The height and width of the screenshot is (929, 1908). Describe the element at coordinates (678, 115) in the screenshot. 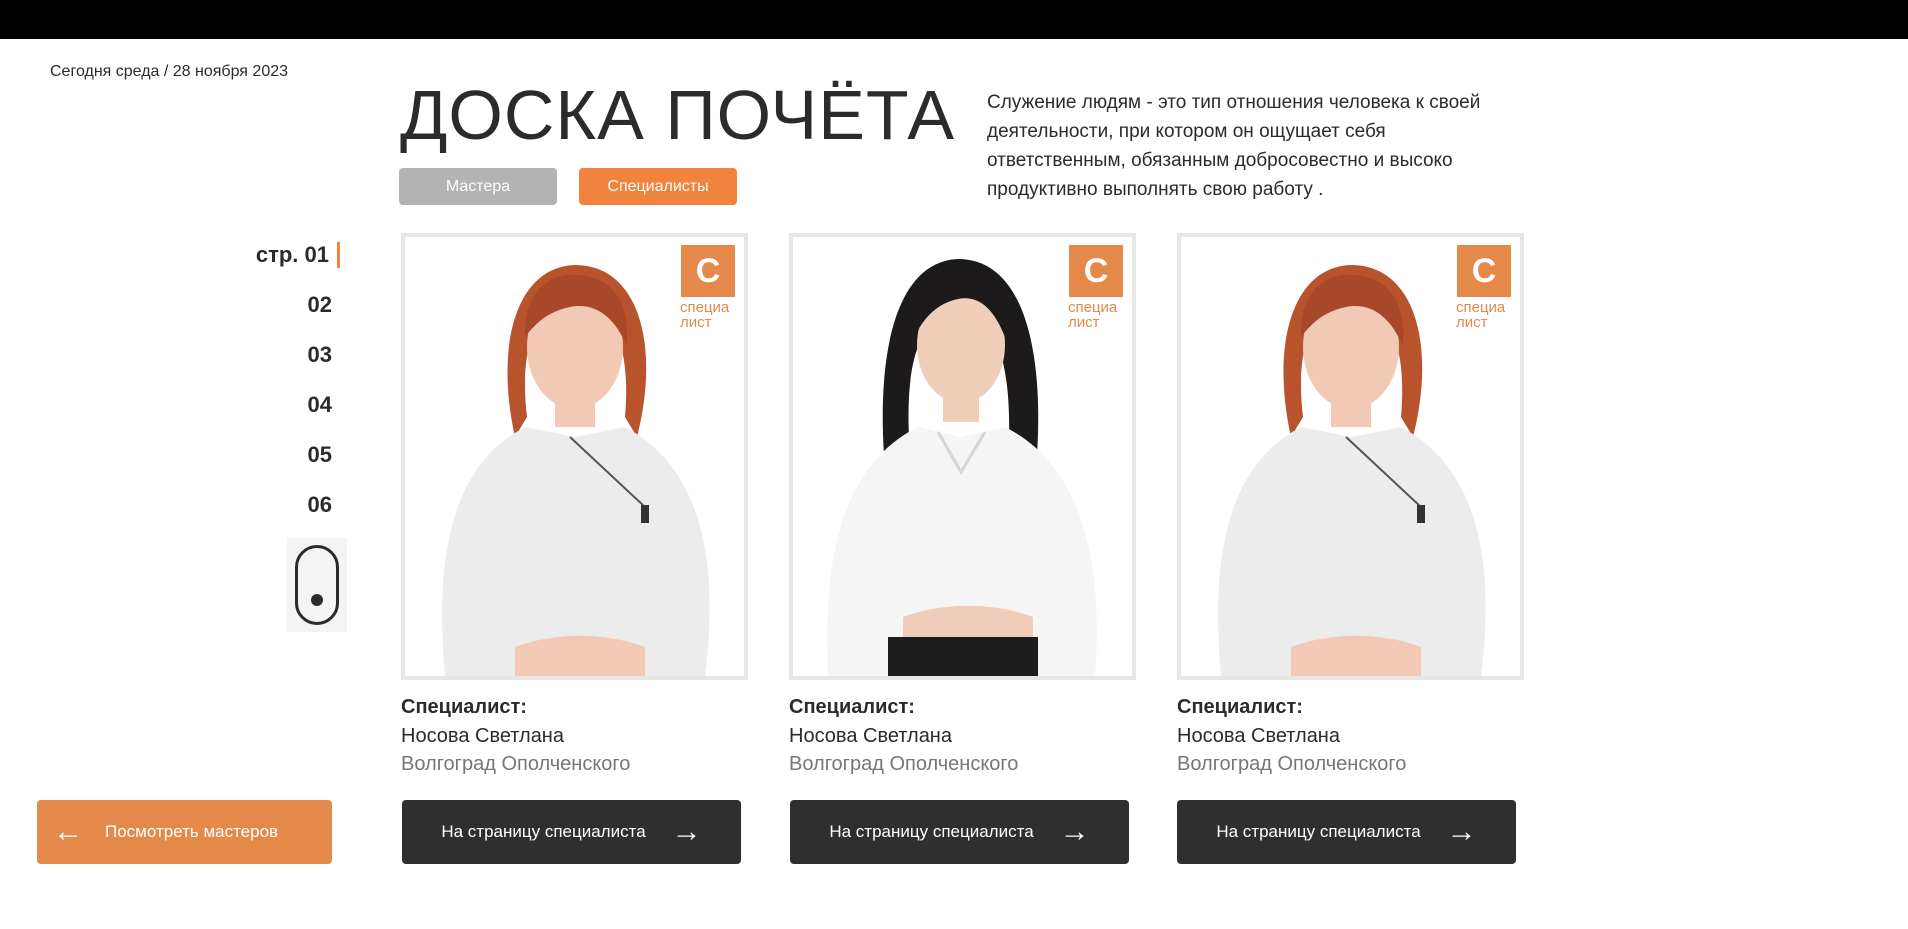

I see `page-title: ДОСКА ПОЧЁТА` at that location.